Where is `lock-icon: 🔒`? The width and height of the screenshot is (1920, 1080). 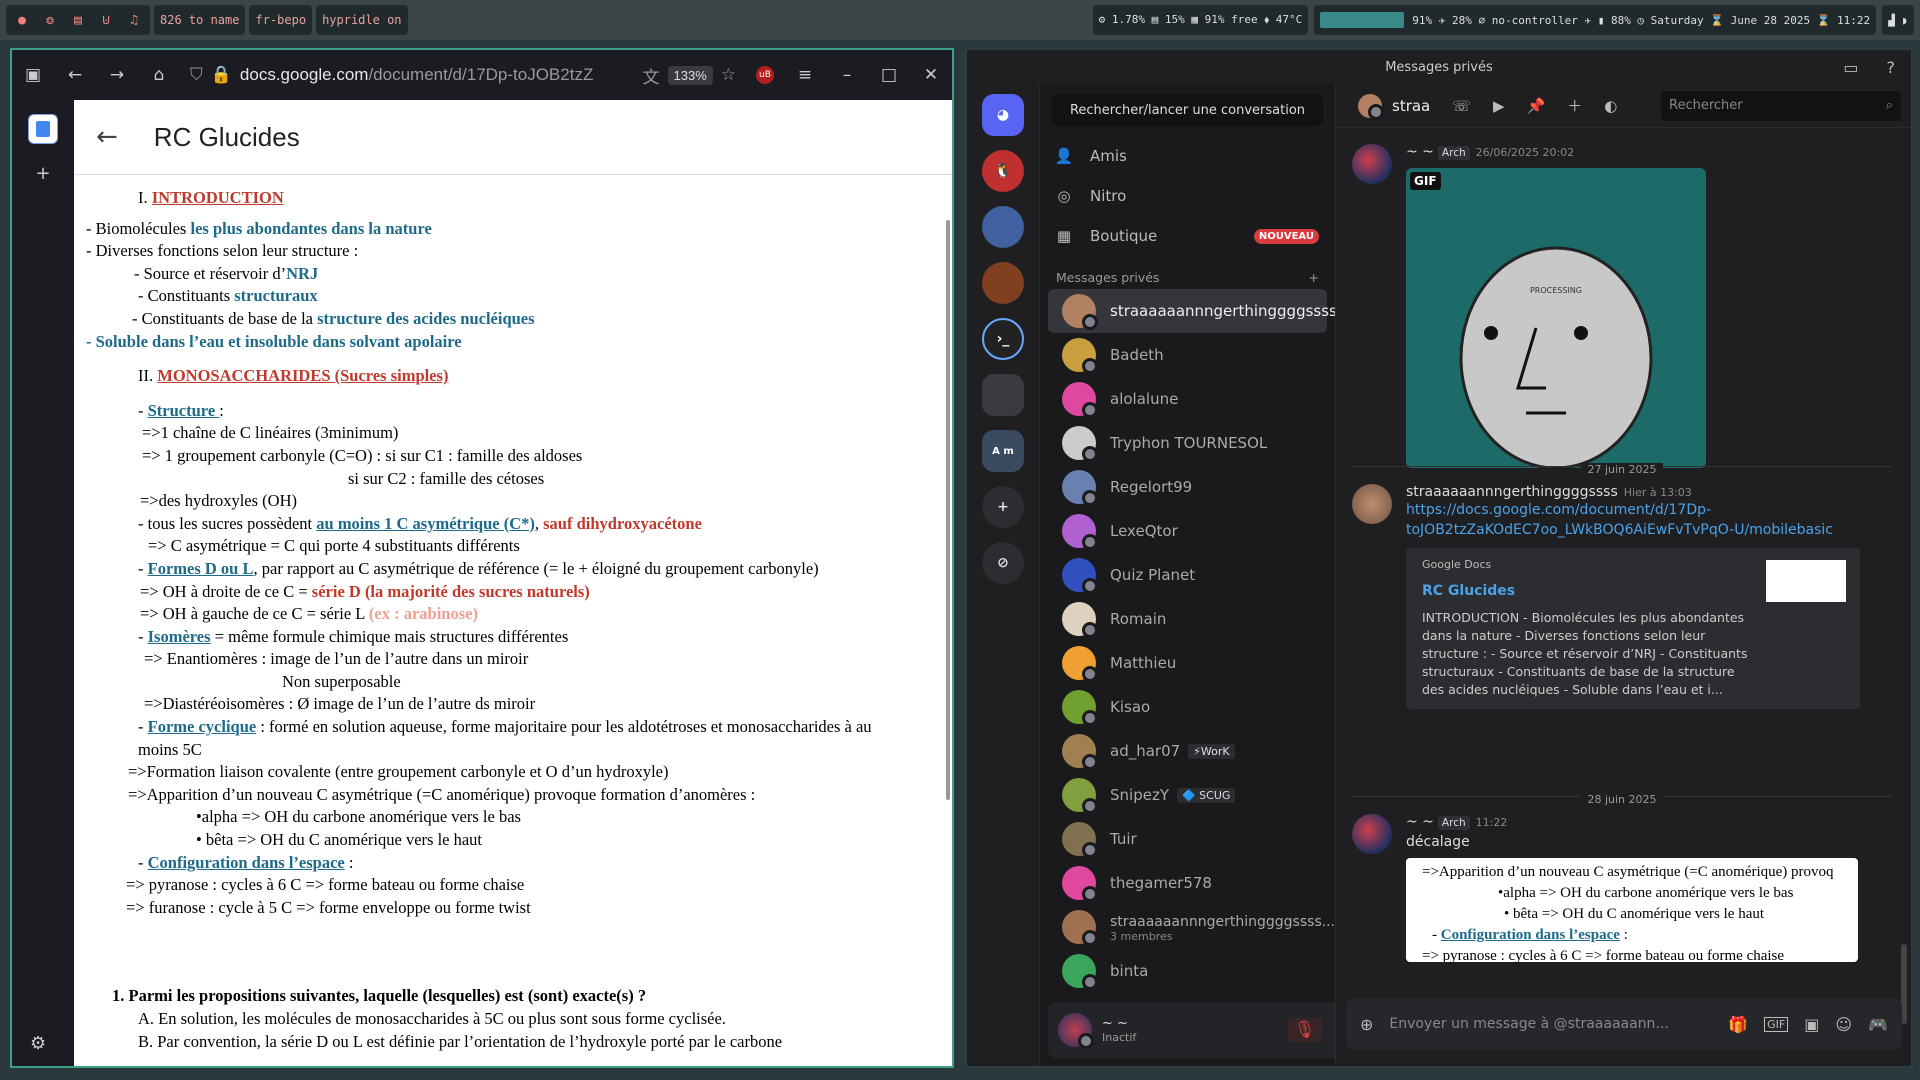
lock-icon: 🔒 is located at coordinates (221, 75).